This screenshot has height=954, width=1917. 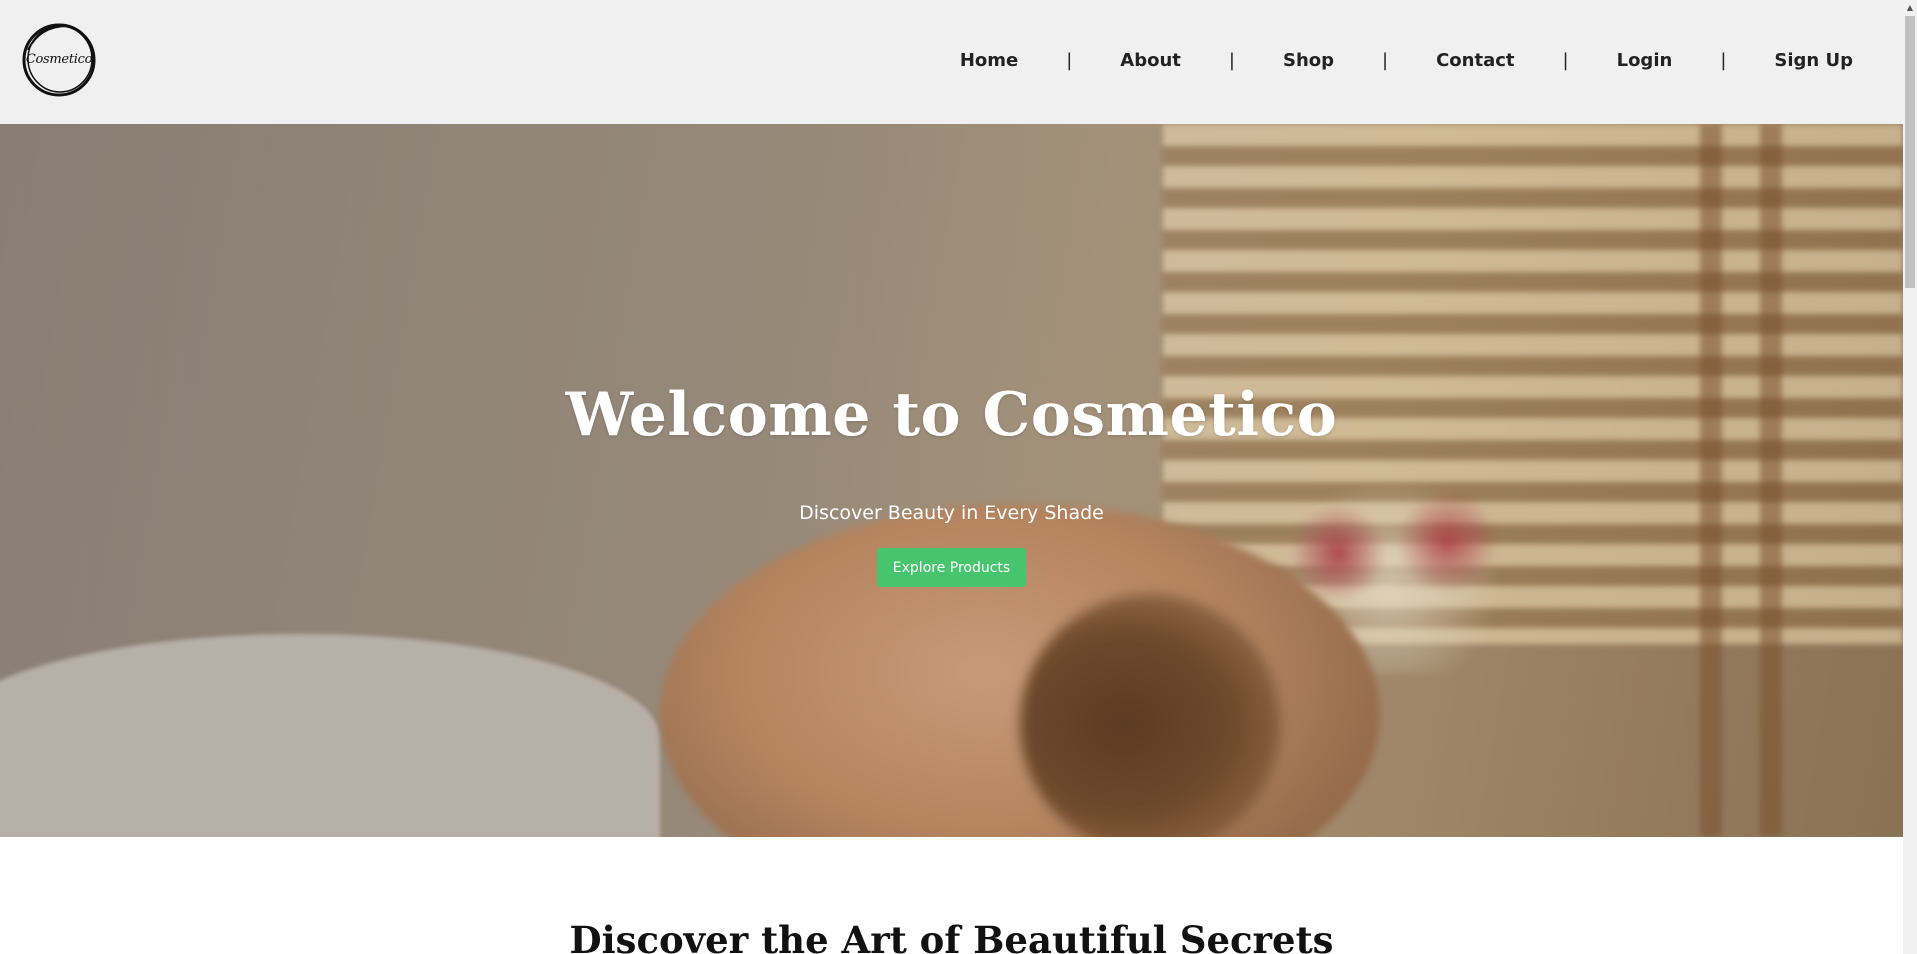 What do you see at coordinates (1910, 477) in the screenshot?
I see `page-scrollbar: ▲` at bounding box center [1910, 477].